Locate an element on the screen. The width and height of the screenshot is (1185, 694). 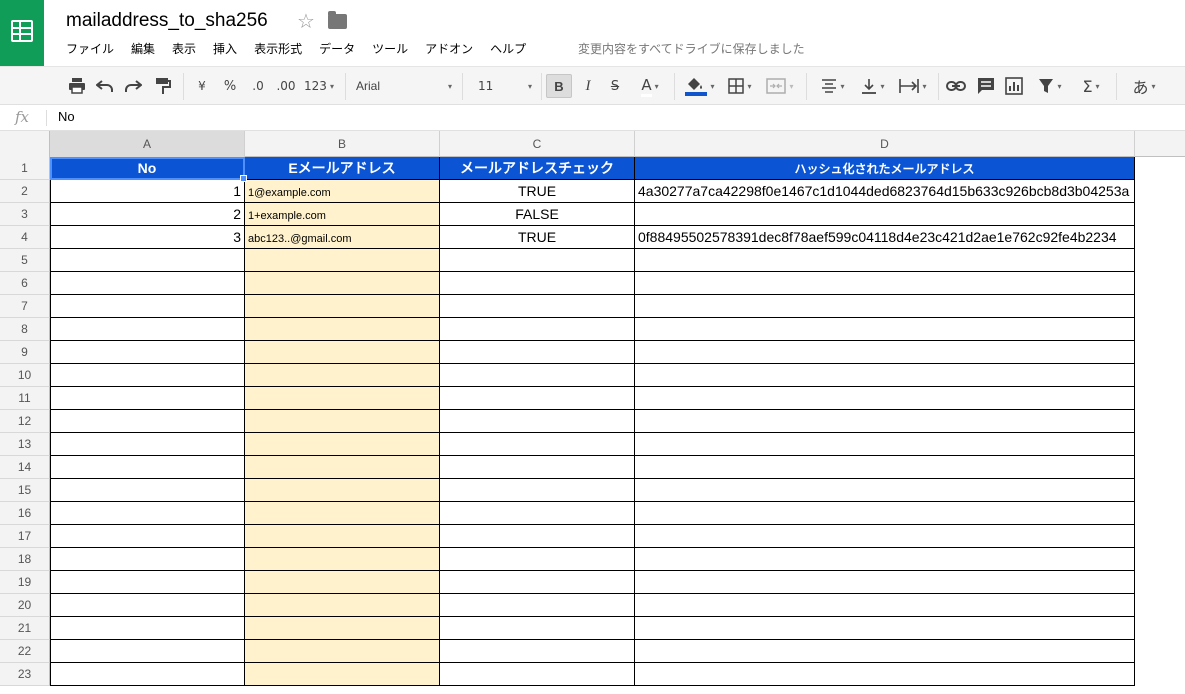
filter-button: ▾ is located at coordinates (1050, 86).